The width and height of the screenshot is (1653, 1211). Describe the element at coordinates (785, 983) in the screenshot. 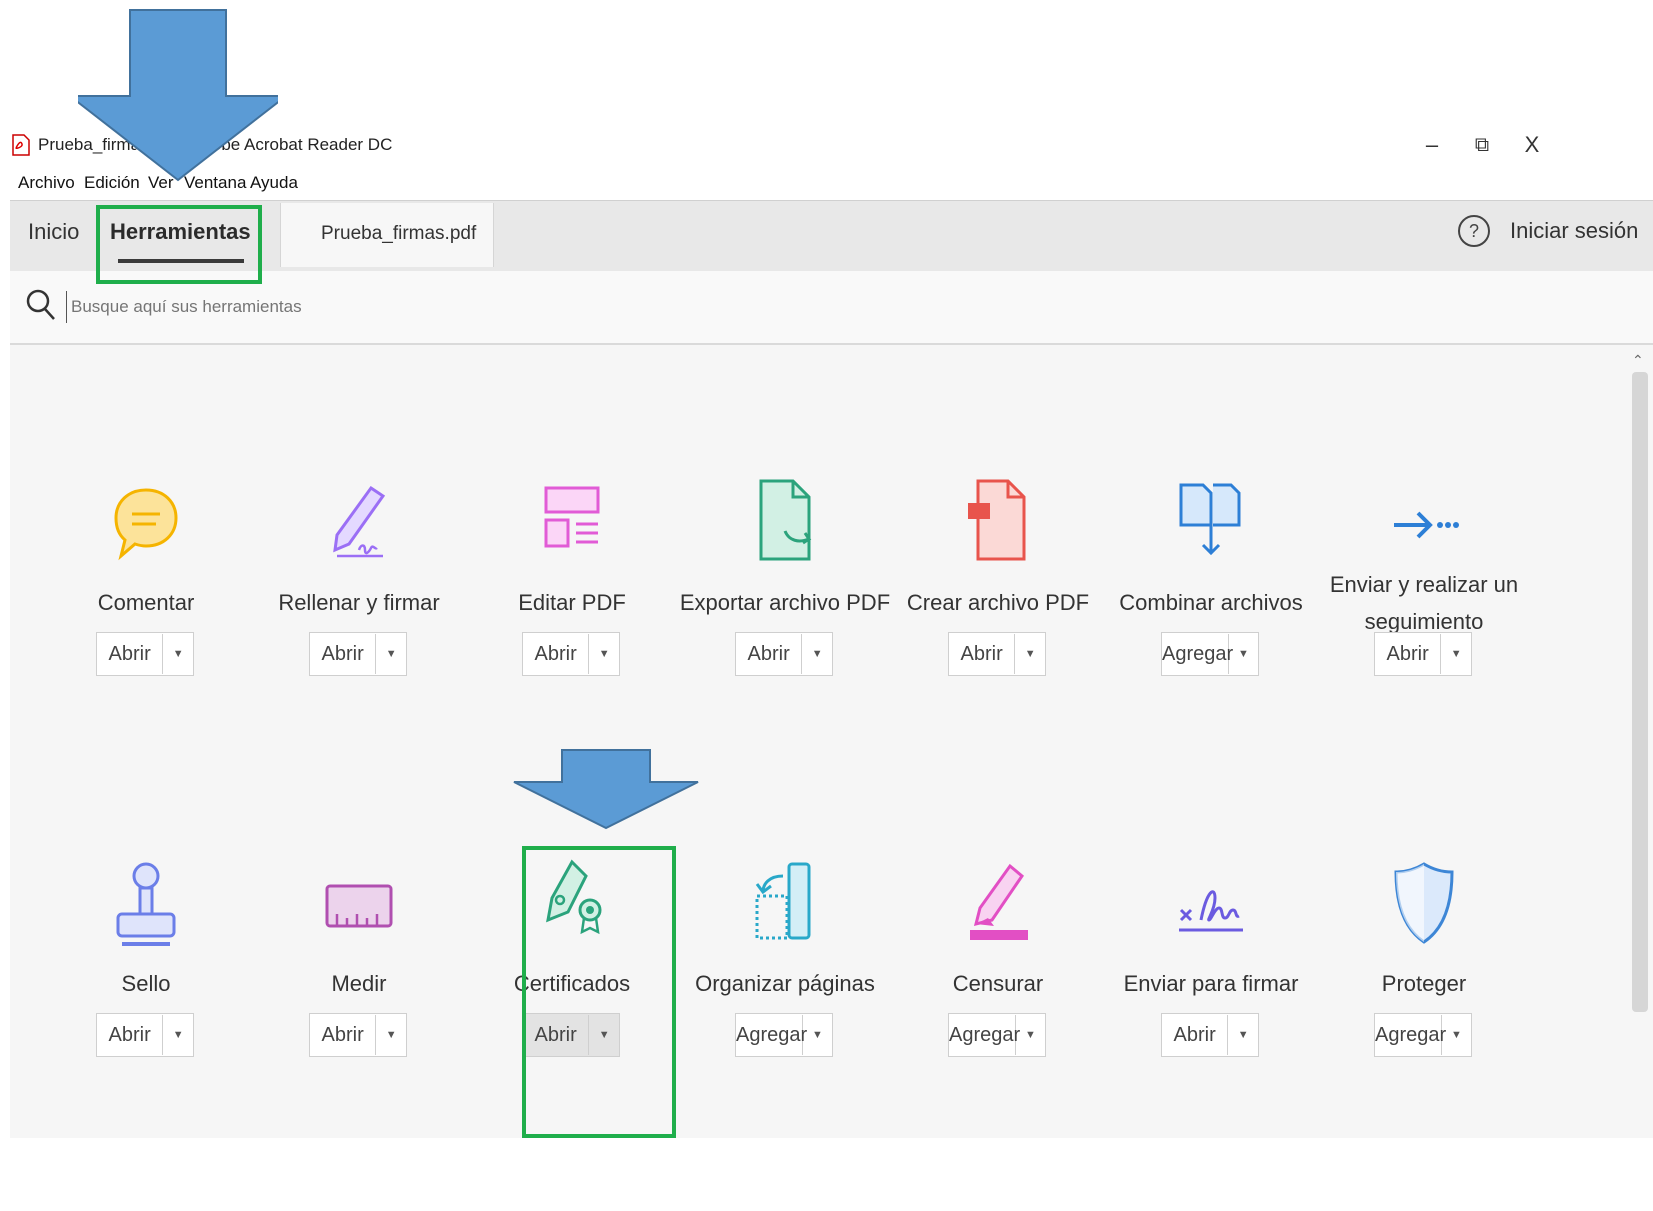

I see `tool-label: Organizar páginas` at that location.